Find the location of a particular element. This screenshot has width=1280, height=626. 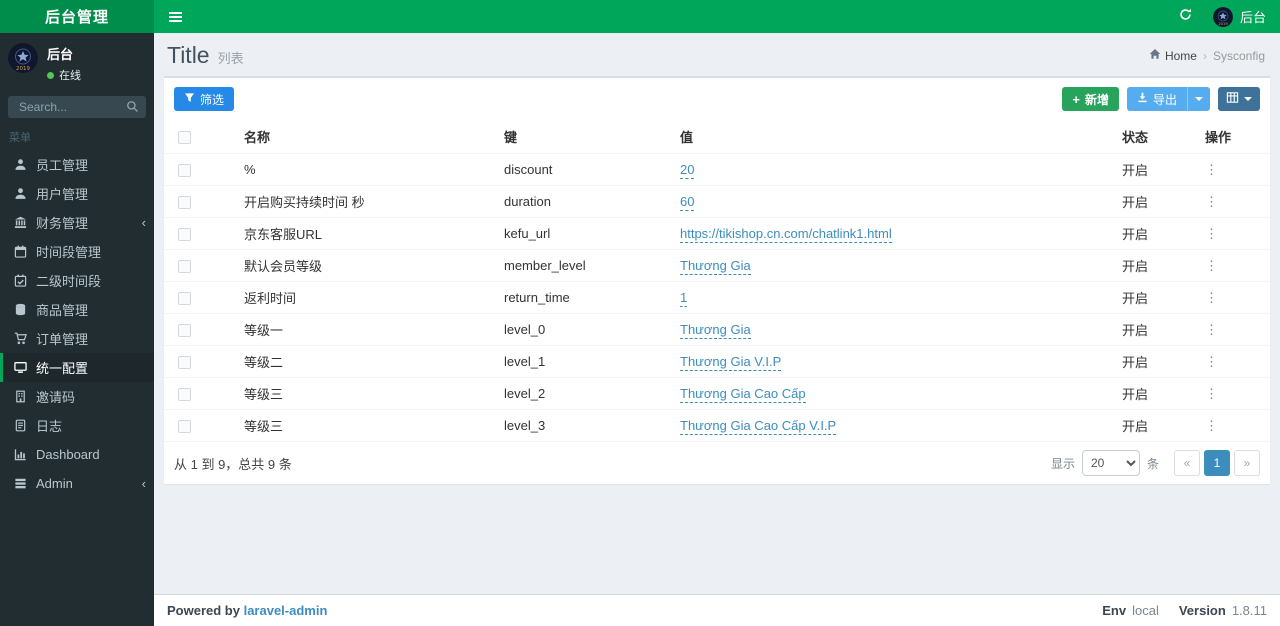

table-row: 等级二 level_1 Thương Gia V.I.P 开启 ⋮ is located at coordinates (717, 361).